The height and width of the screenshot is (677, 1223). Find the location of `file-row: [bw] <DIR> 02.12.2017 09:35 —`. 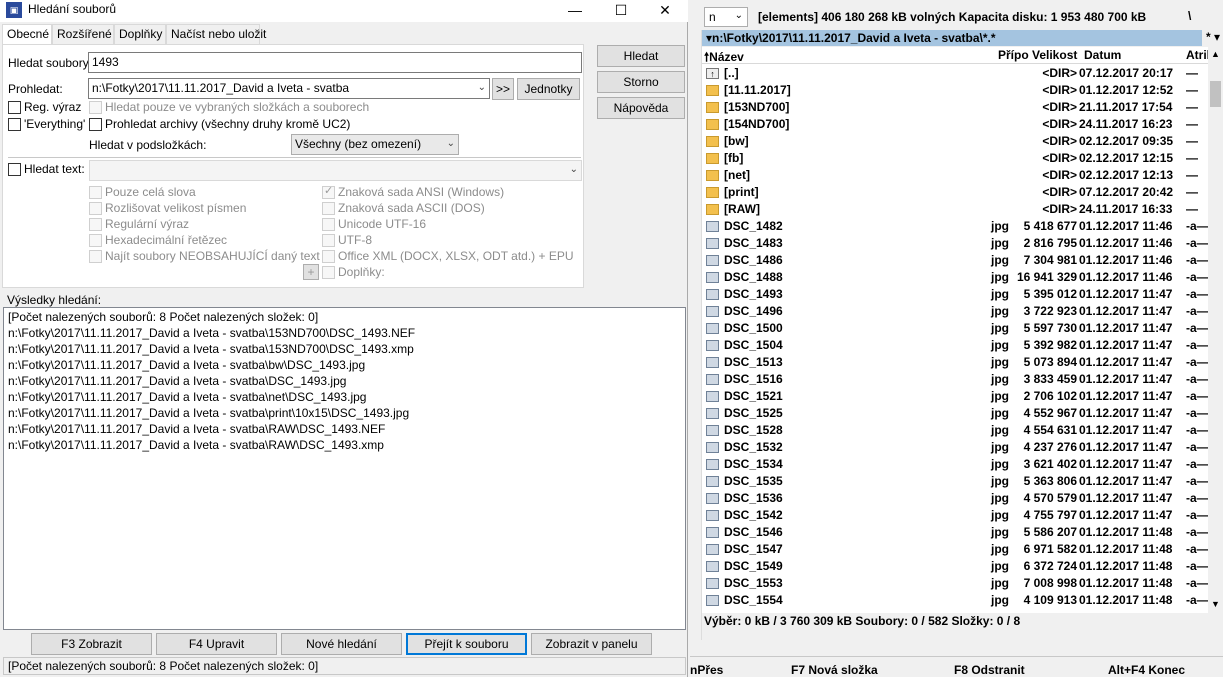

file-row: [bw] <DIR> 02.12.2017 09:35 — is located at coordinates (955, 141).